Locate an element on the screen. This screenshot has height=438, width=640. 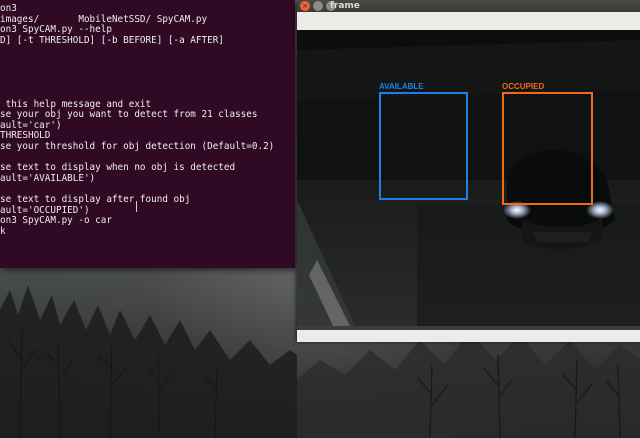
frame-titlebar: × frame is located at coordinates (468, 6).